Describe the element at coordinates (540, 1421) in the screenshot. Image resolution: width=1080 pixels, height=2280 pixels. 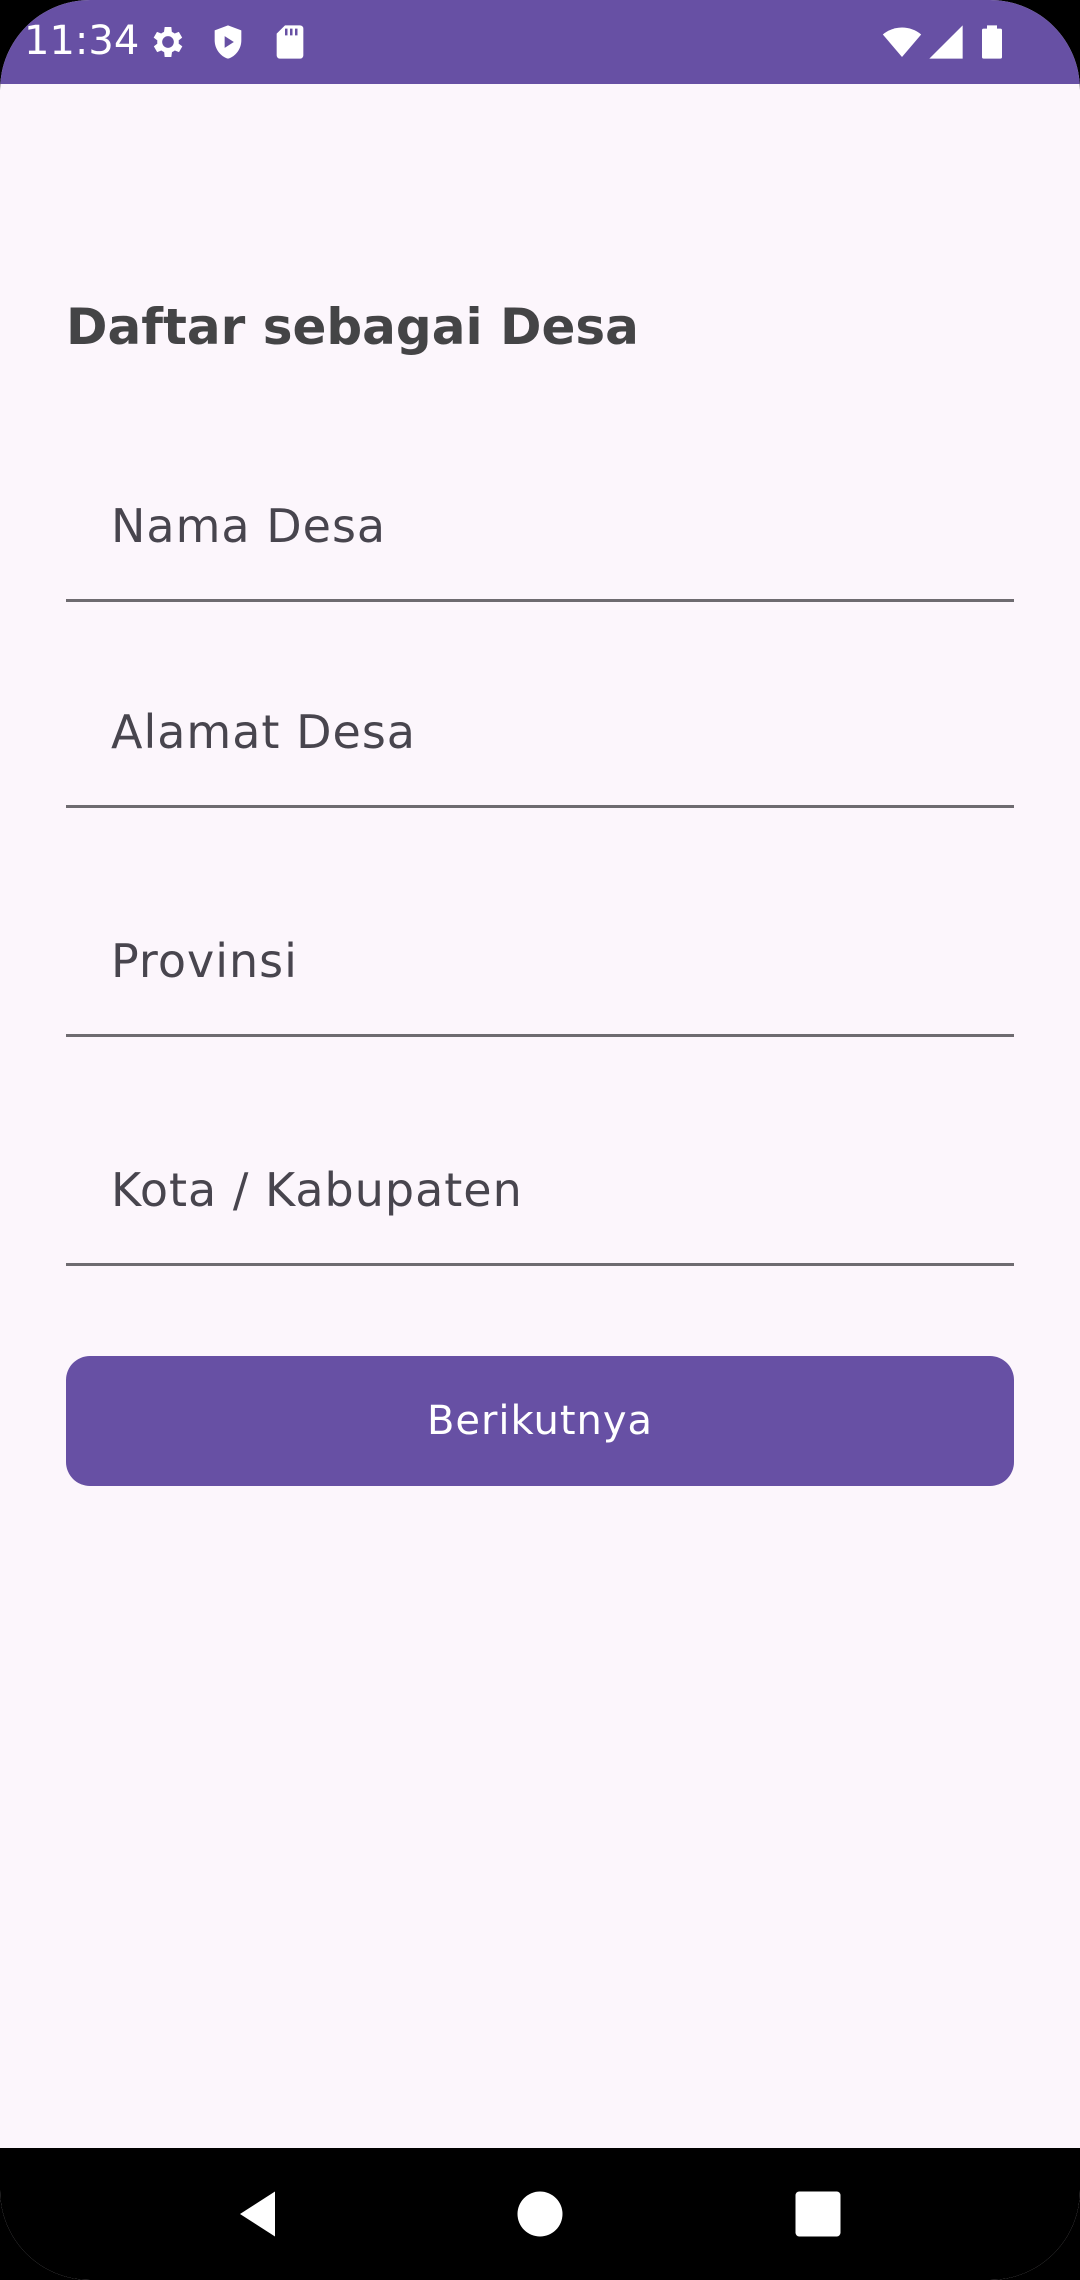
I see `next-button: Berikutnya` at that location.